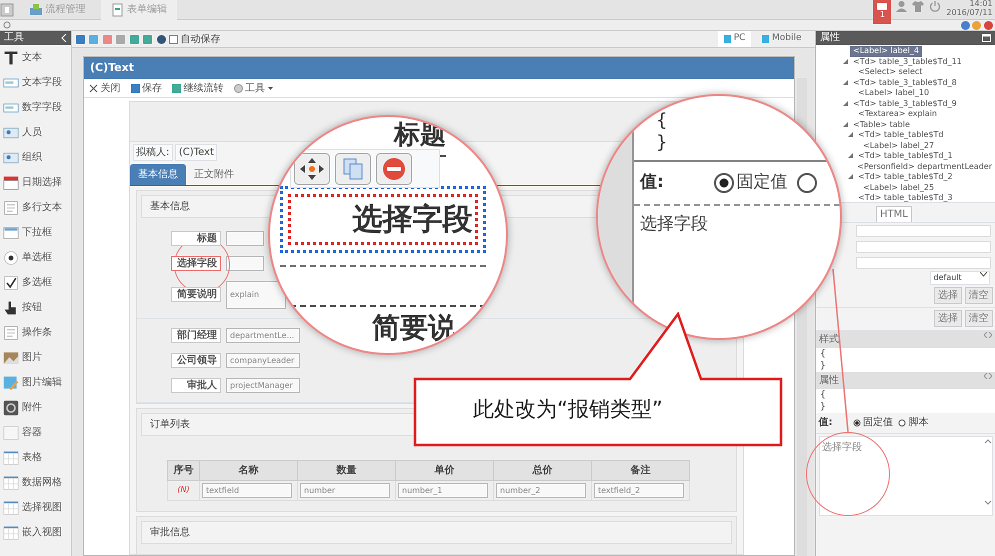 Image resolution: width=995 pixels, height=556 pixels. What do you see at coordinates (842, 447) in the screenshot?
I see `text-area-value: 选择字段` at bounding box center [842, 447].